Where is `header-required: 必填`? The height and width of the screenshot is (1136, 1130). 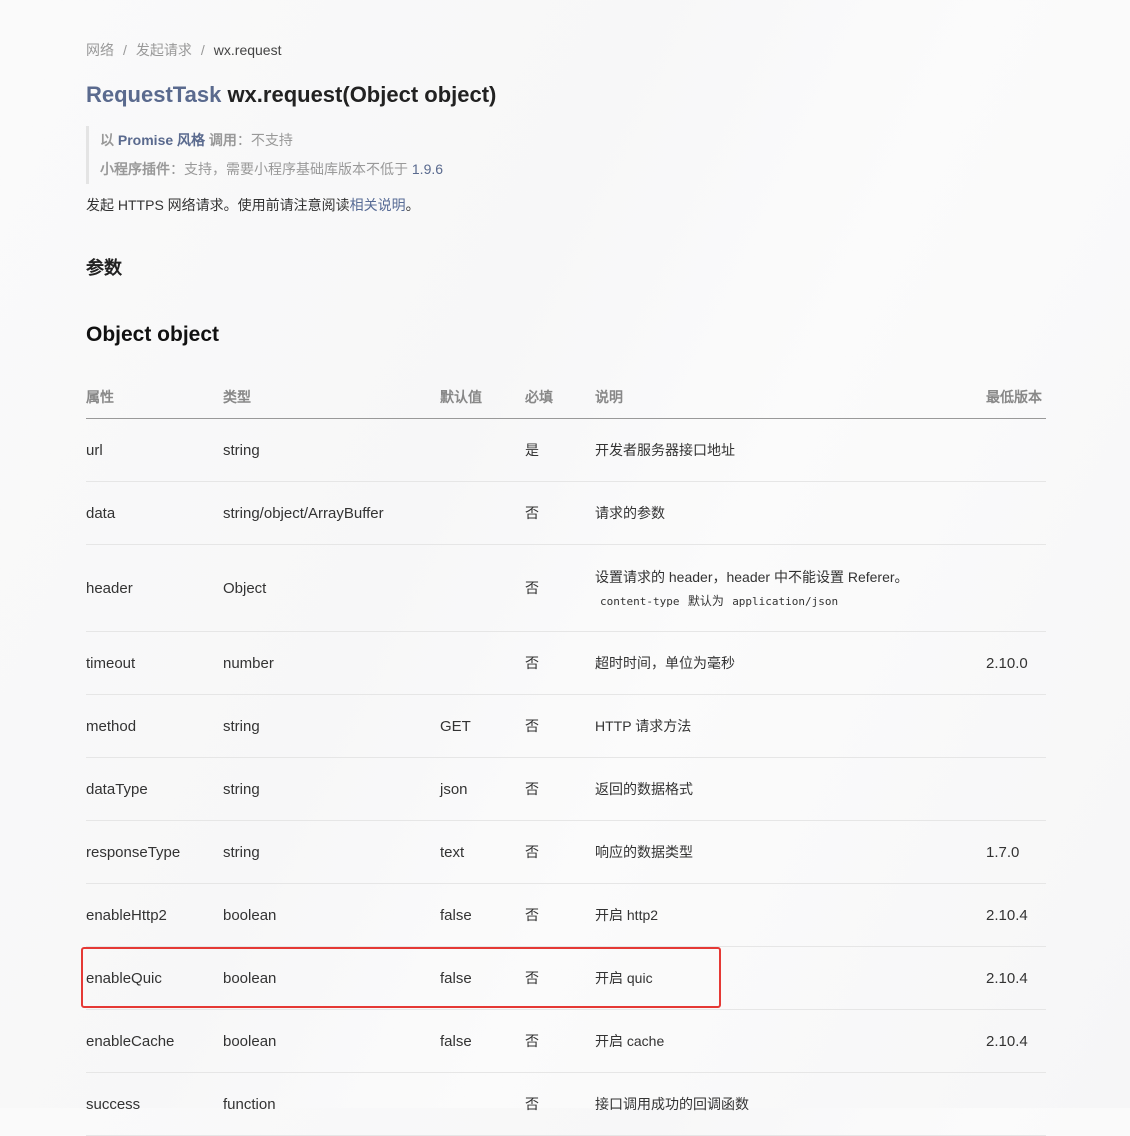
header-required: 必填 is located at coordinates (560, 397).